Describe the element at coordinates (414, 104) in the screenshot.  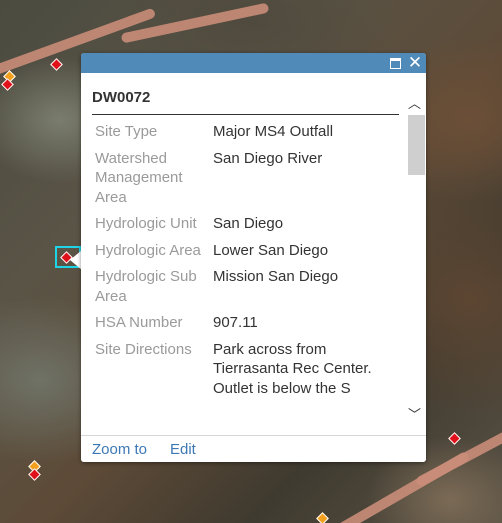
I see `chevron-up-icon: ︿` at that location.